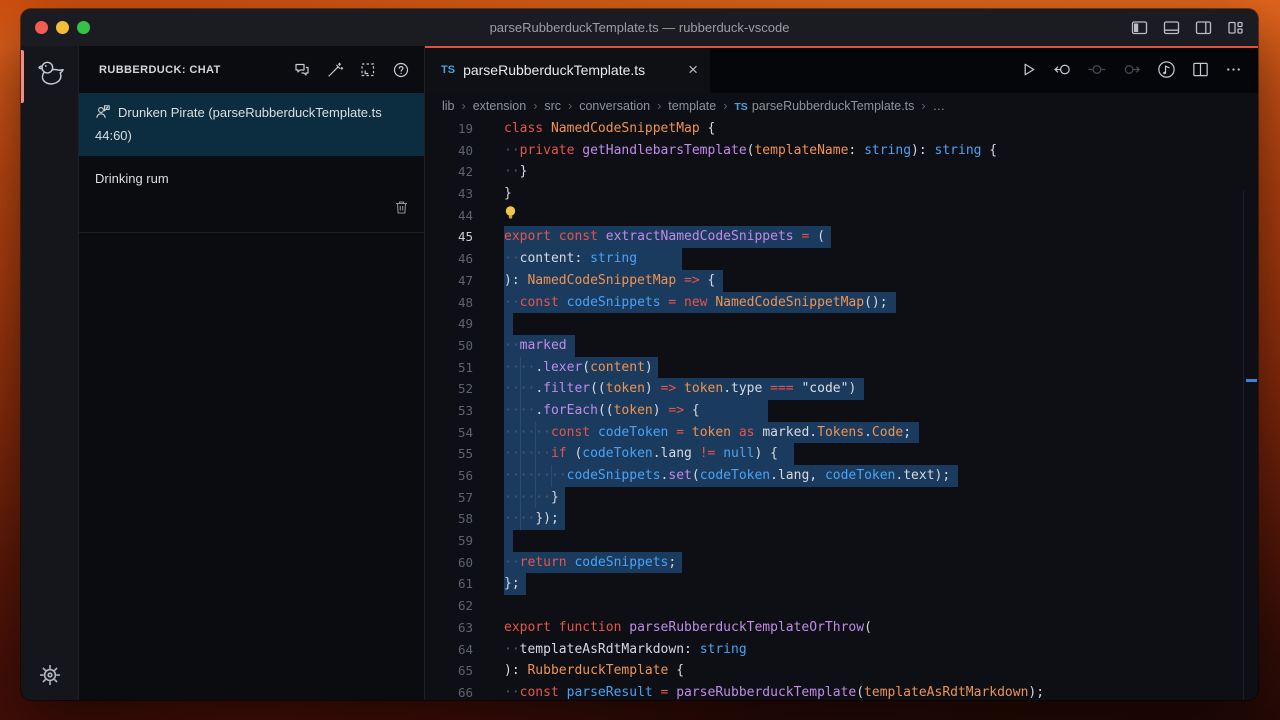  What do you see at coordinates (841, 562) in the screenshot?
I see `code-line: 60 ··return codeSnippets;` at bounding box center [841, 562].